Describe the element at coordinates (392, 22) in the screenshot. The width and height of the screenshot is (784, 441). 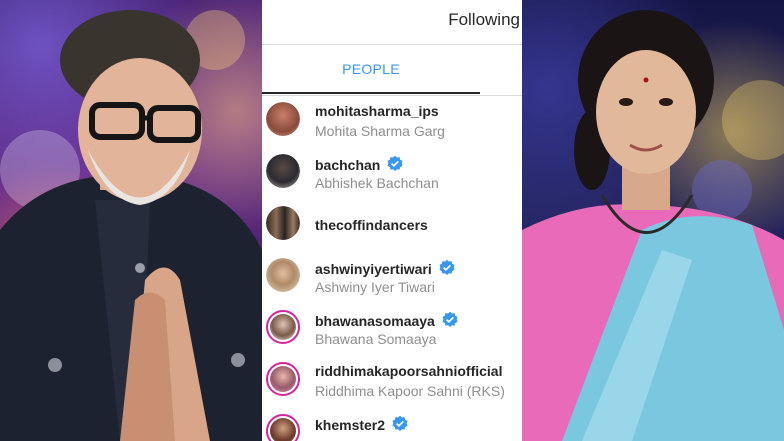
I see `header: Following` at that location.